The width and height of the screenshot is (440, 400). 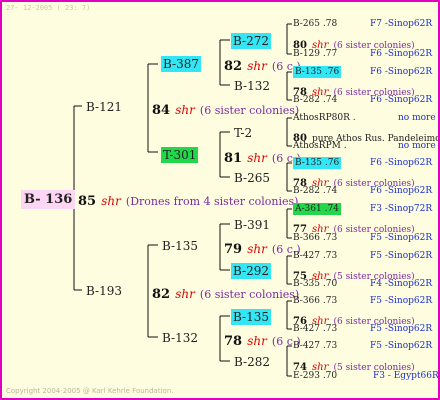 I want to click on gen1-upper-num: 84, so click(x=161, y=110).